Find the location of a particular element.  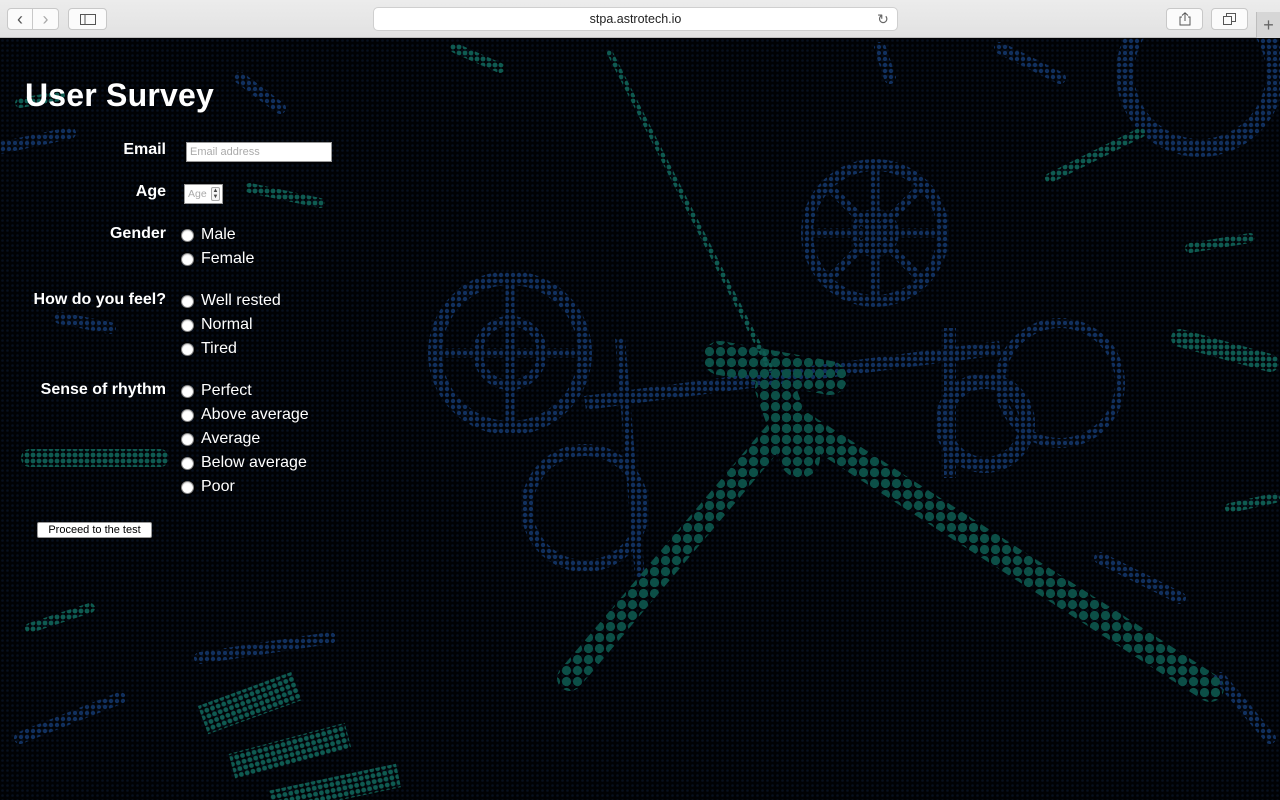

radio-label: Below average is located at coordinates (254, 462).